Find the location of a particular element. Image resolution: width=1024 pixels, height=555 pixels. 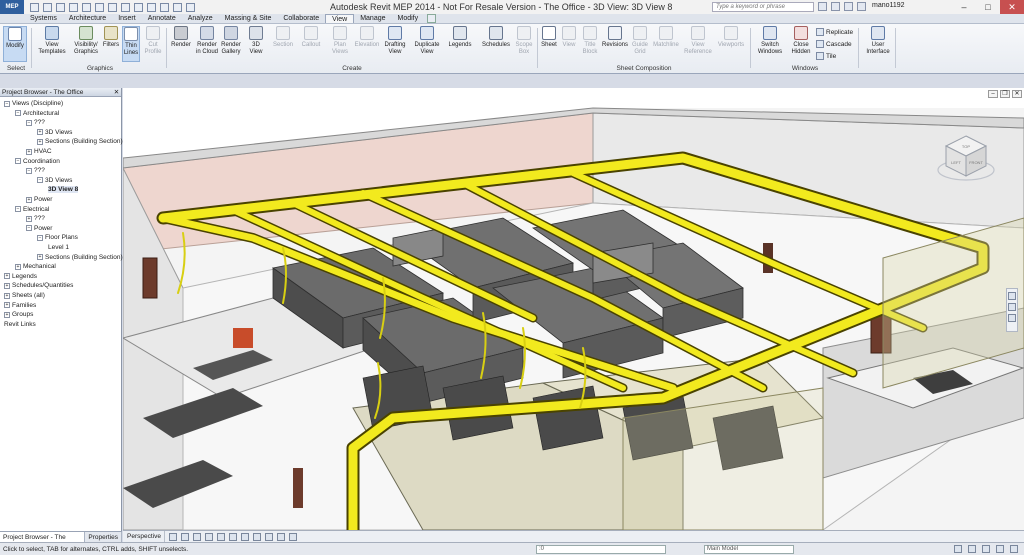

communication-icon is located at coordinates (848, 6).